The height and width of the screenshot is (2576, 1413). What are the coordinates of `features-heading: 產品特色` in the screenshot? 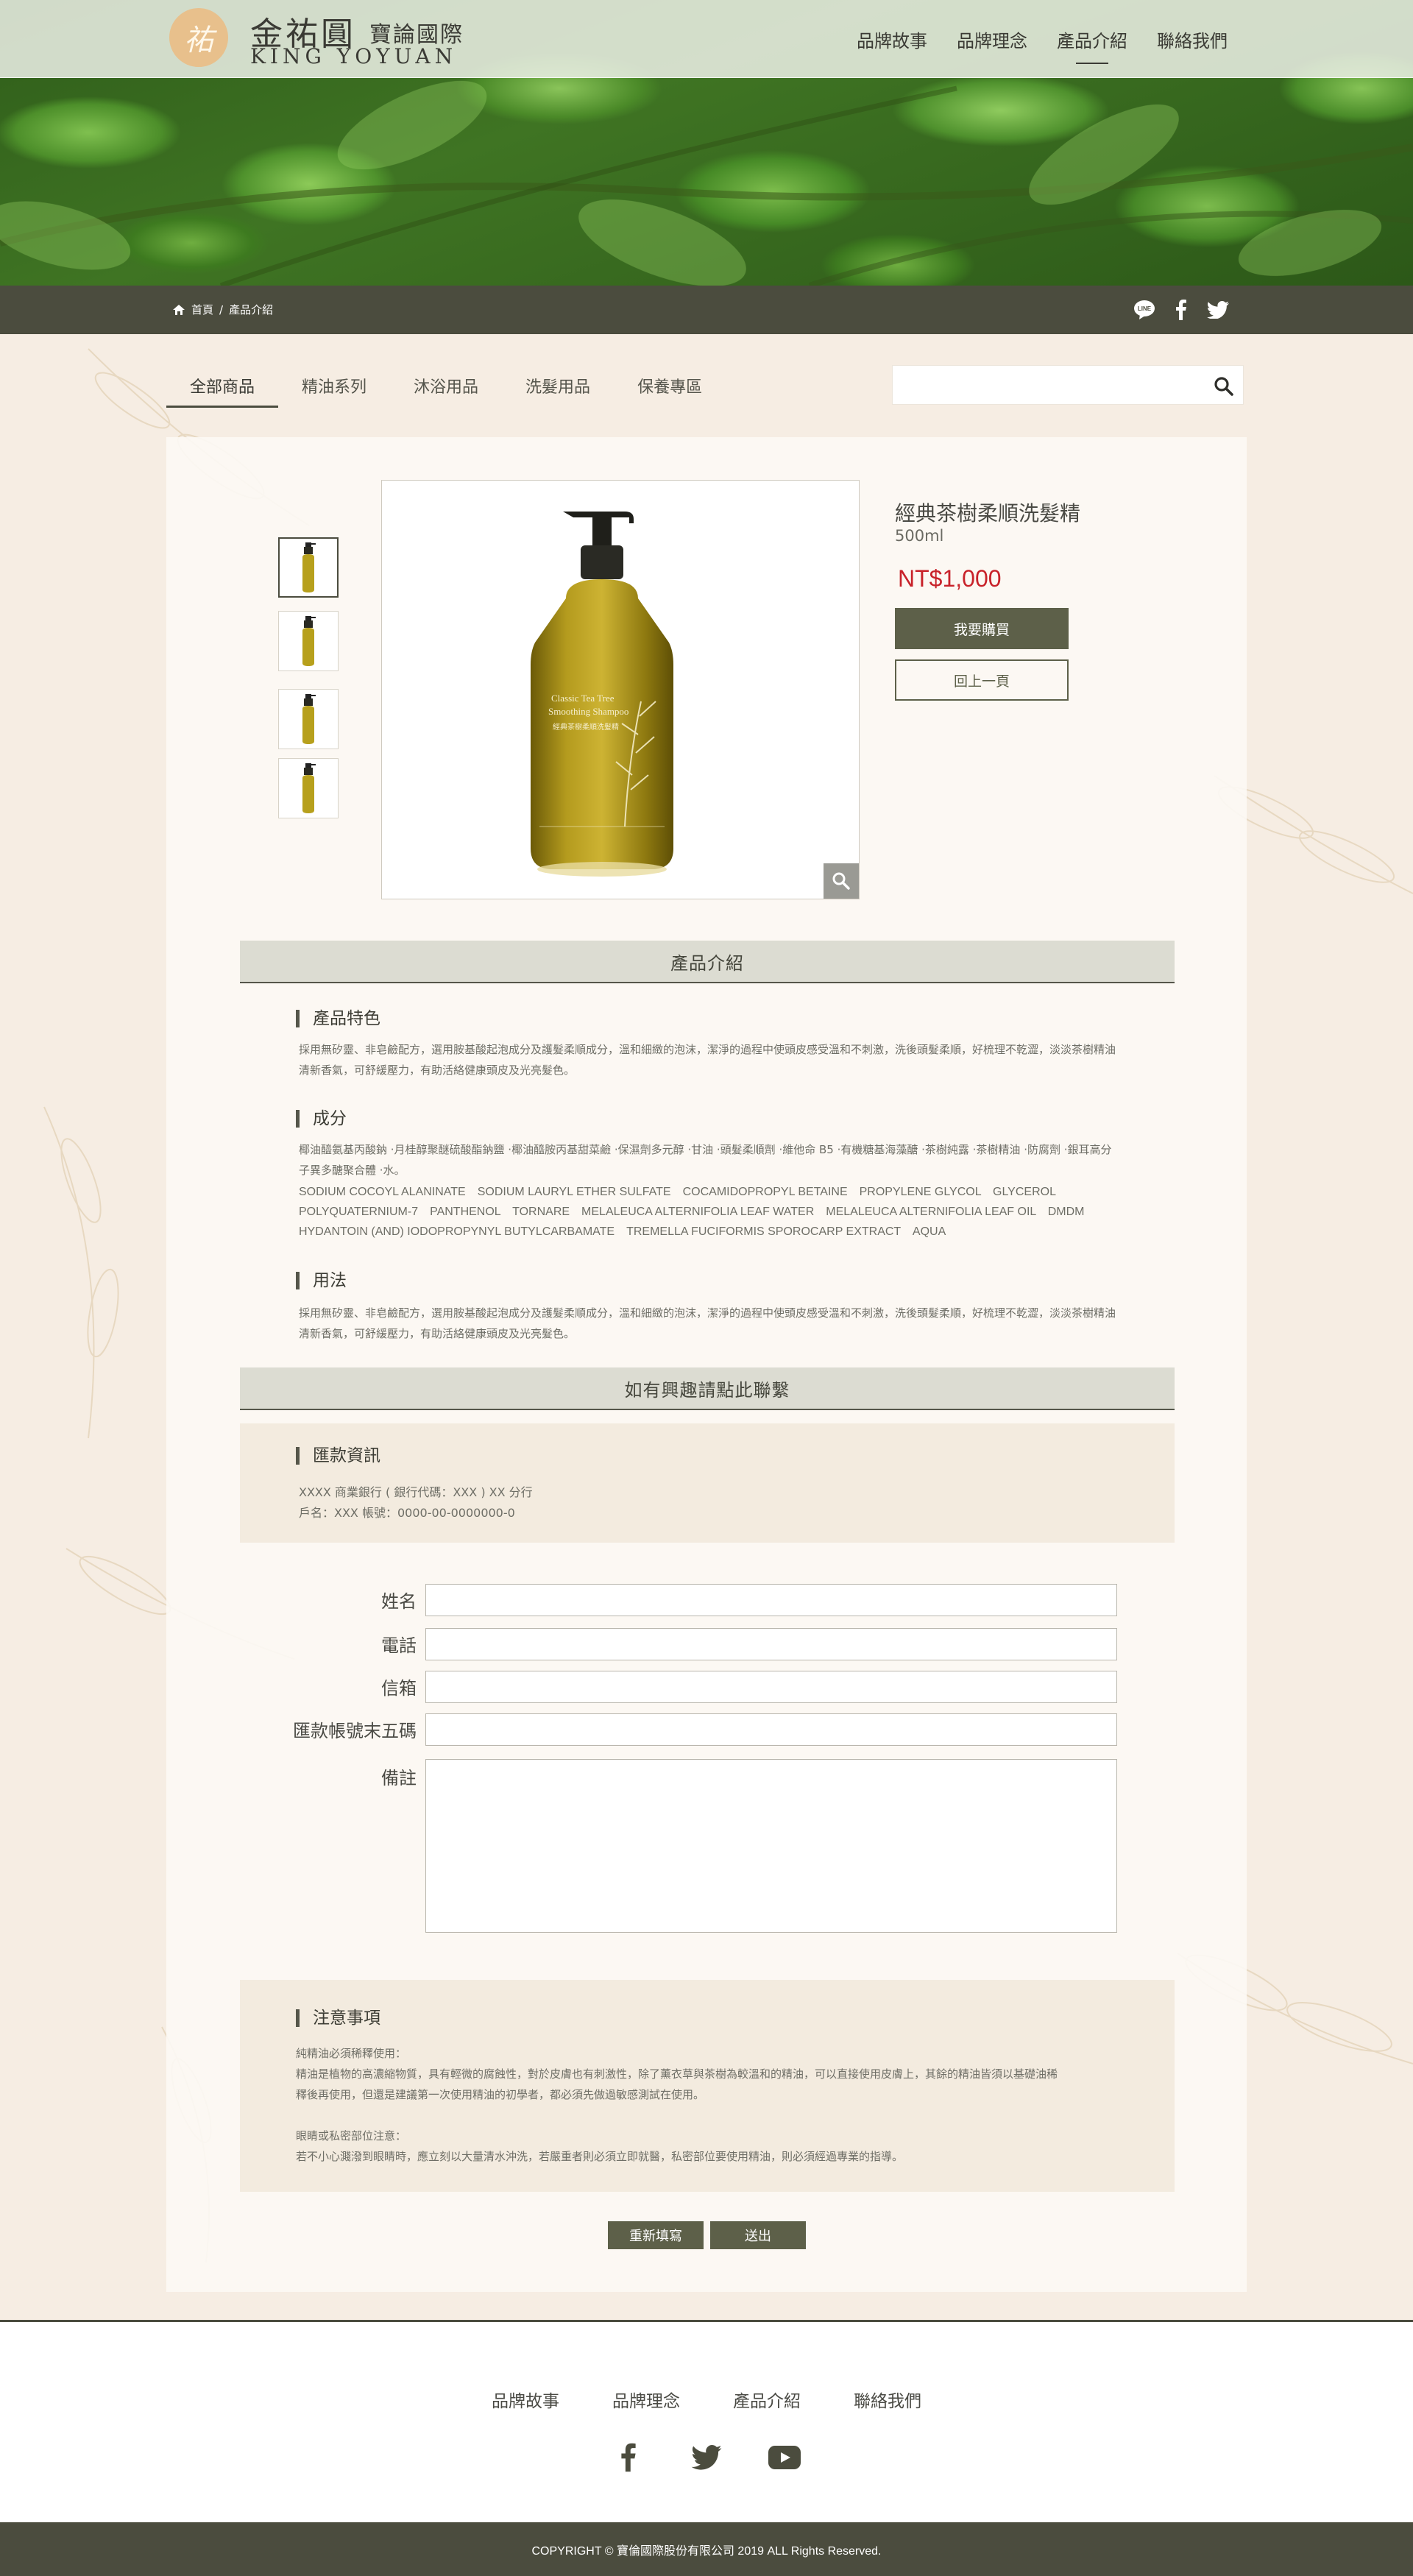 It's located at (338, 1018).